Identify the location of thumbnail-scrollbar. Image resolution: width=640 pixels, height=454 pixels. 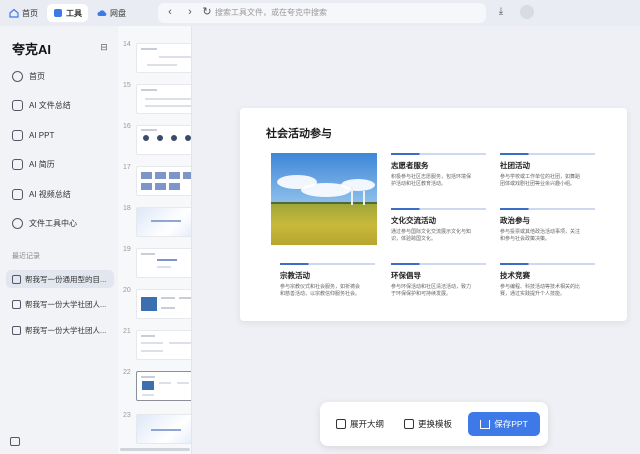
(155, 449).